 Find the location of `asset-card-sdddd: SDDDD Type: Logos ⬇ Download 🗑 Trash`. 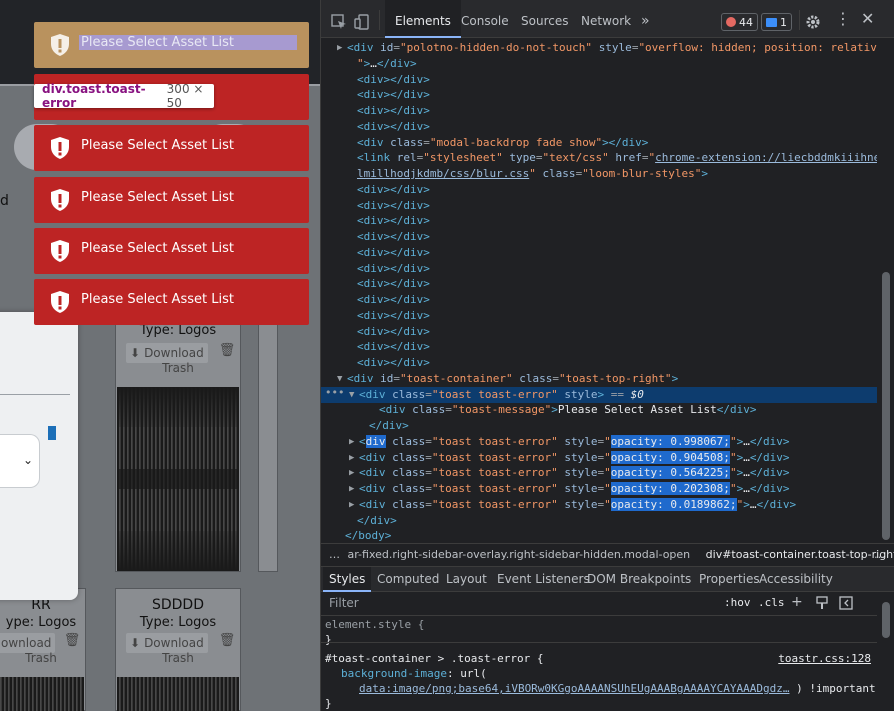

asset-card-sdddd: SDDDD Type: Logos ⬇ Download 🗑 Trash is located at coordinates (178, 649).